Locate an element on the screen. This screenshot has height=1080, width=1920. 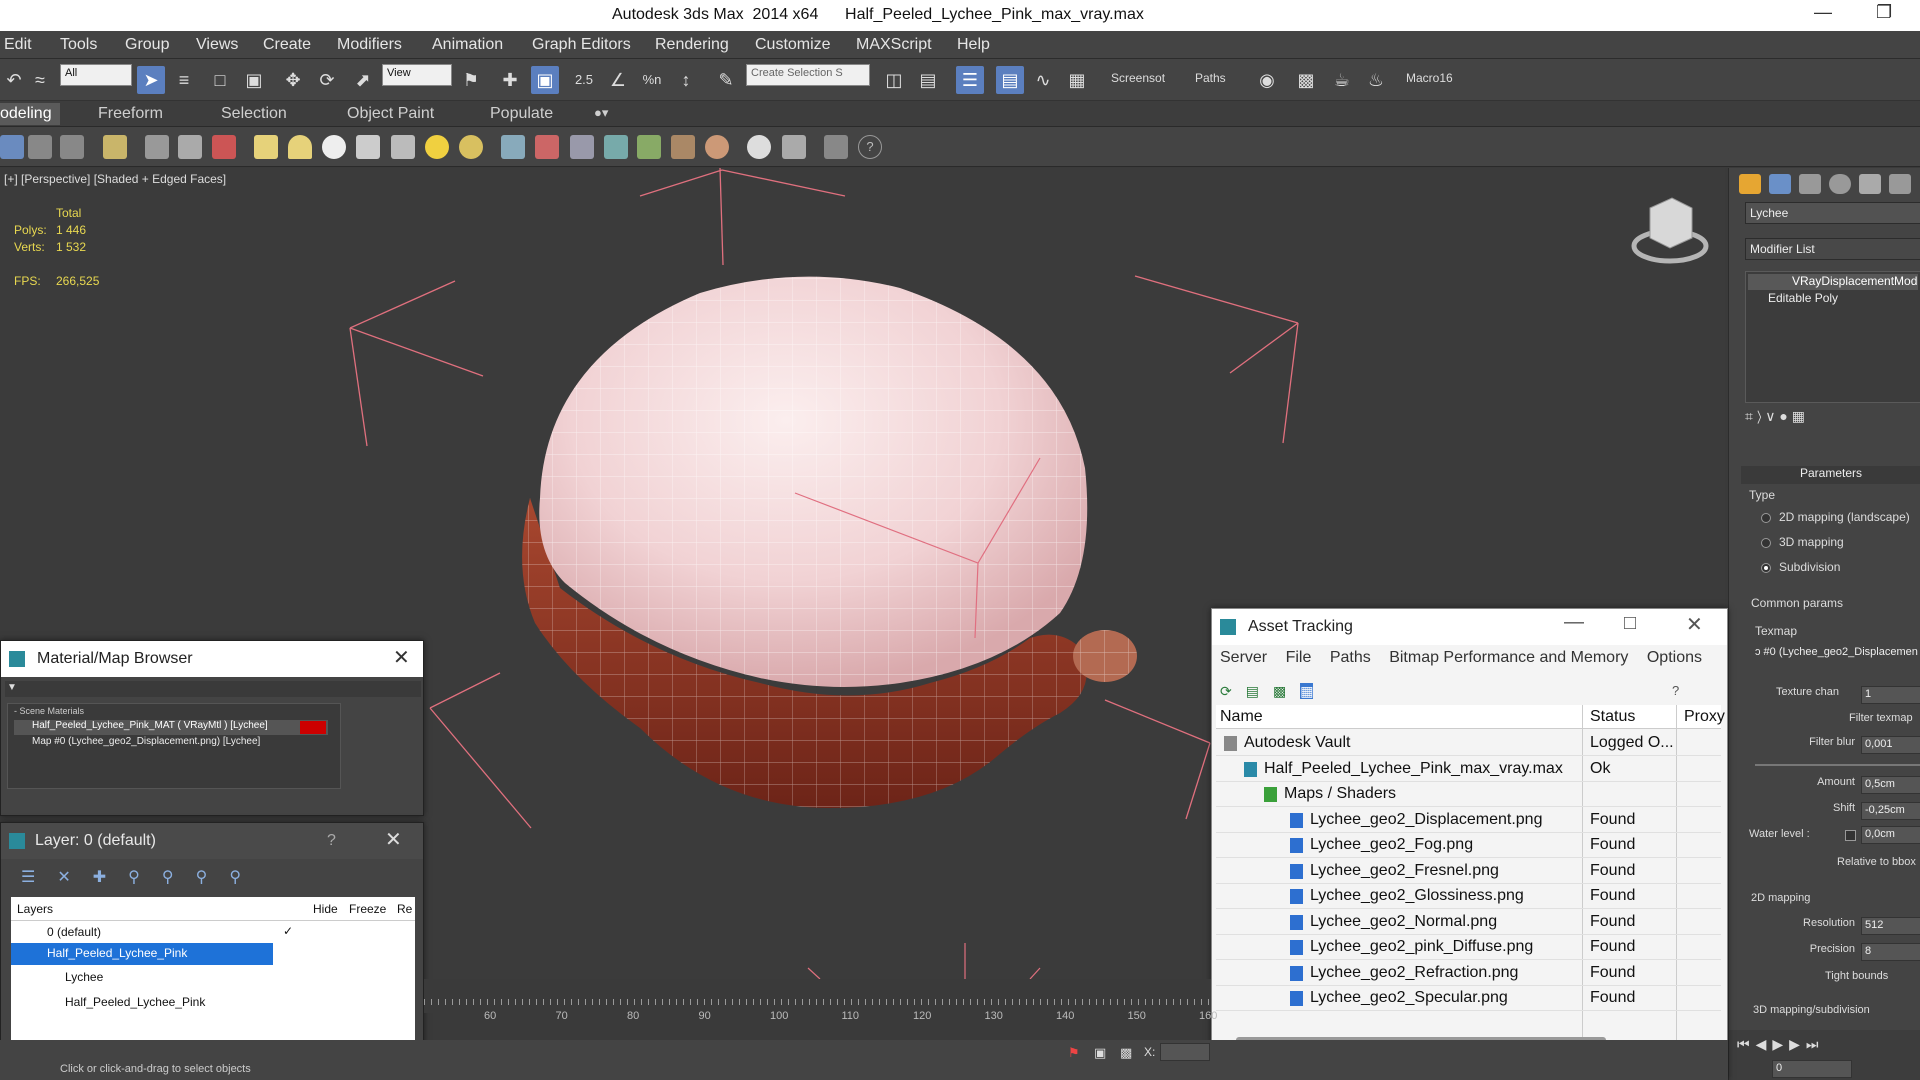
radio-3d-mapping is located at coordinates (1766, 543).